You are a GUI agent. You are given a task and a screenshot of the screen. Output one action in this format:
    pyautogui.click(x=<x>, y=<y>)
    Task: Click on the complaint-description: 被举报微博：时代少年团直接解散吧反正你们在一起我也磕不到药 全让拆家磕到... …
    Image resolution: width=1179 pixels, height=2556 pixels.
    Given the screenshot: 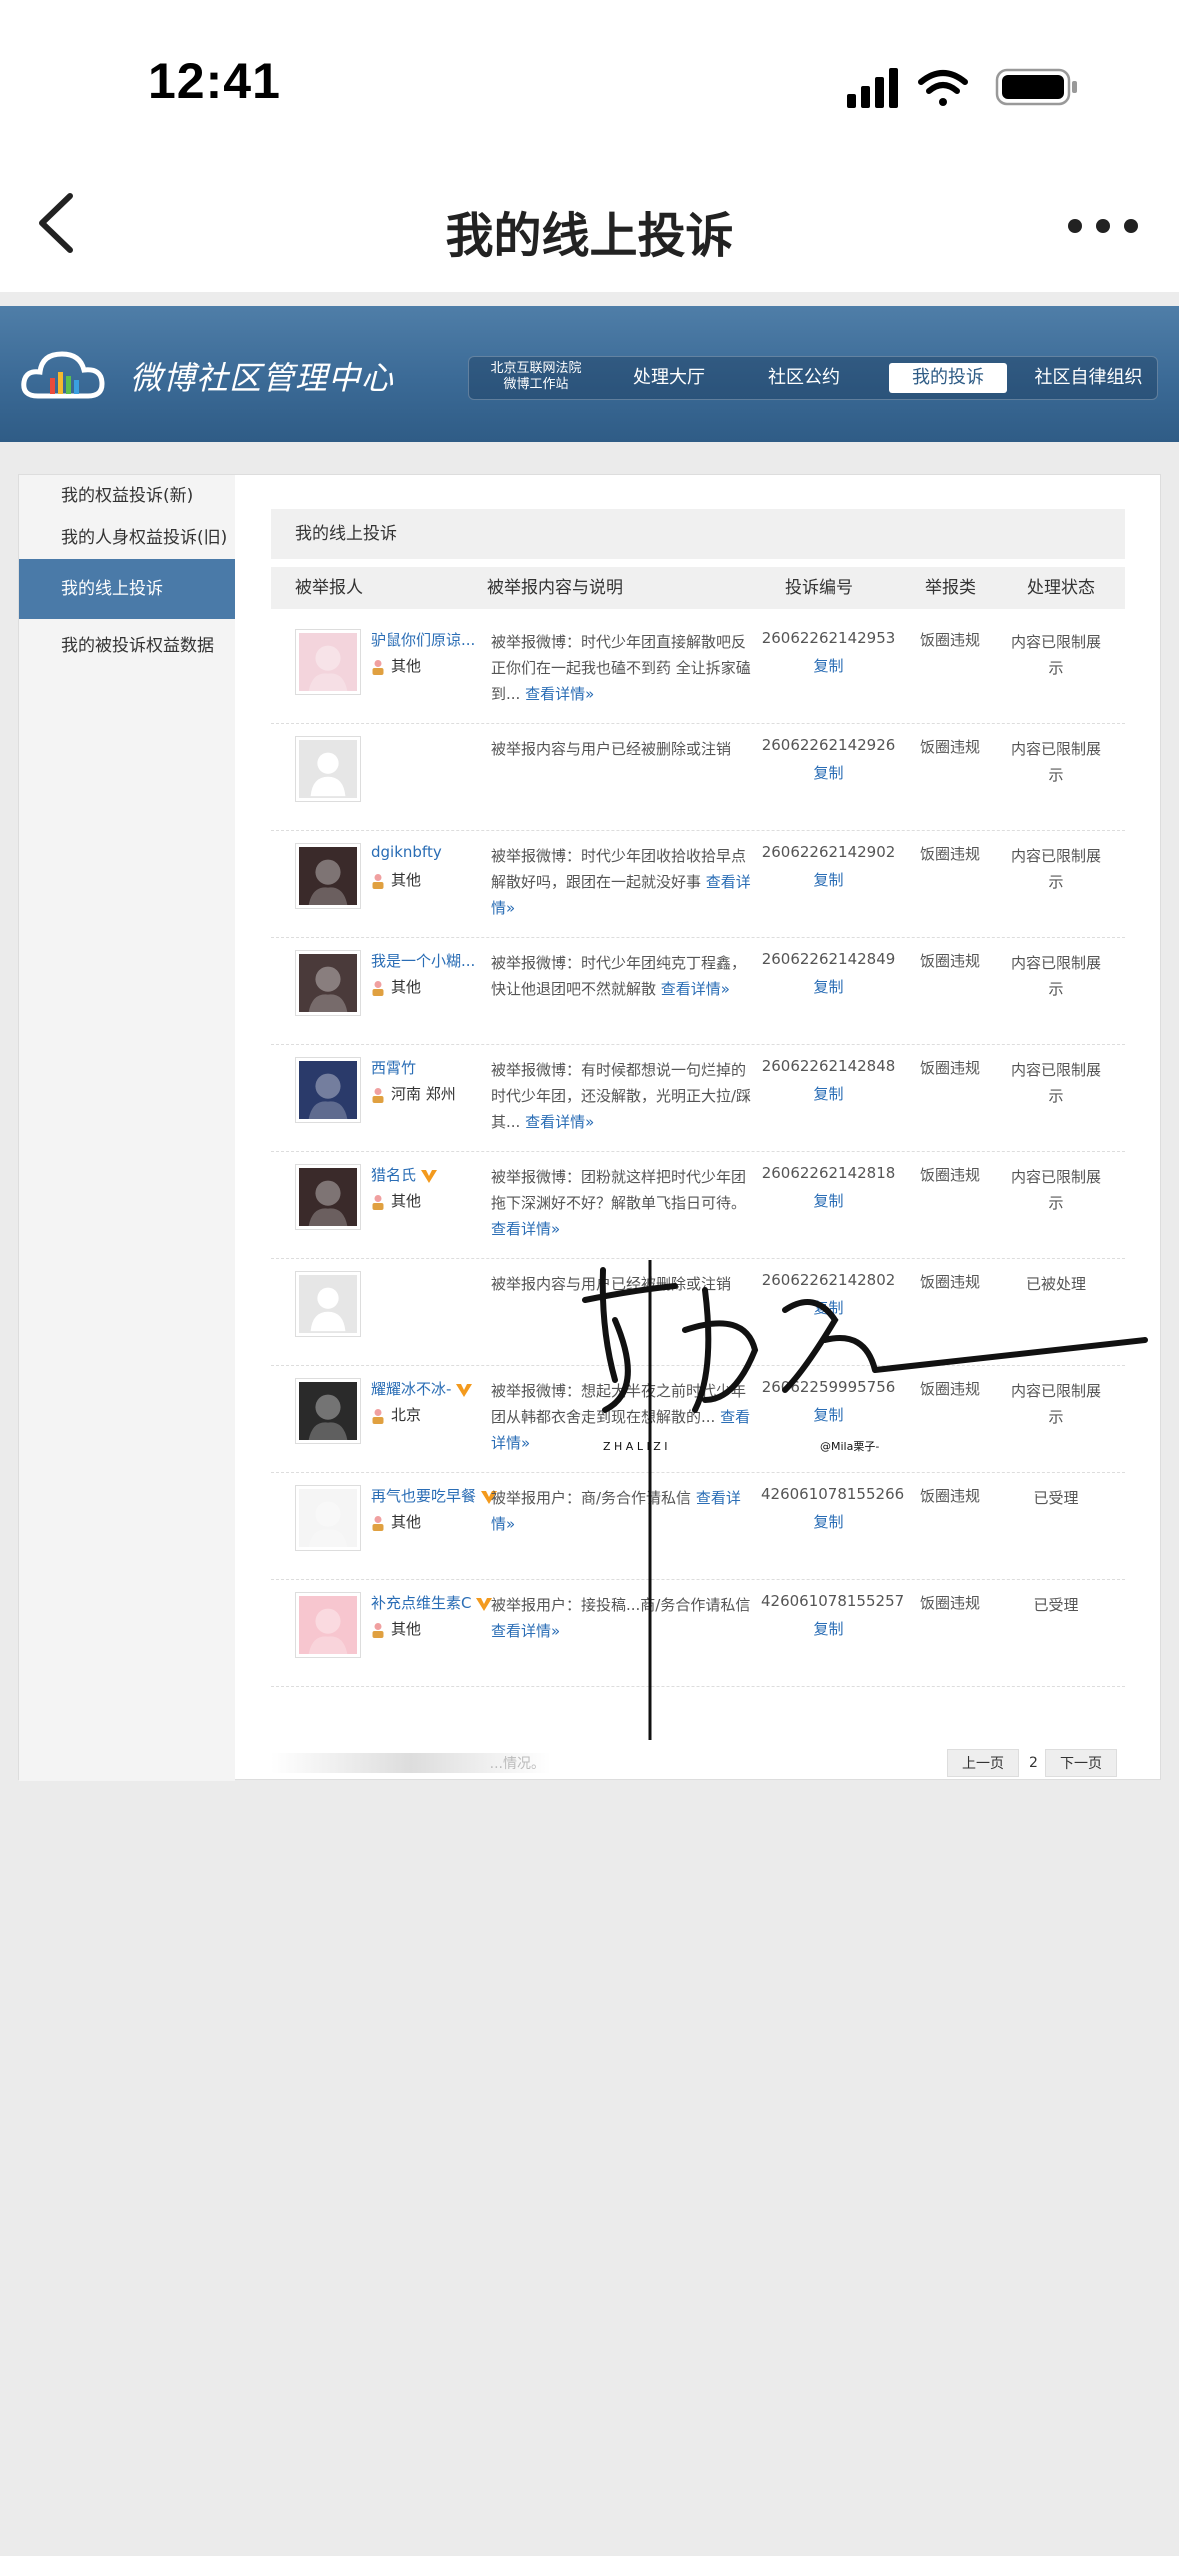 What is the action you would take?
    pyautogui.click(x=621, y=668)
    